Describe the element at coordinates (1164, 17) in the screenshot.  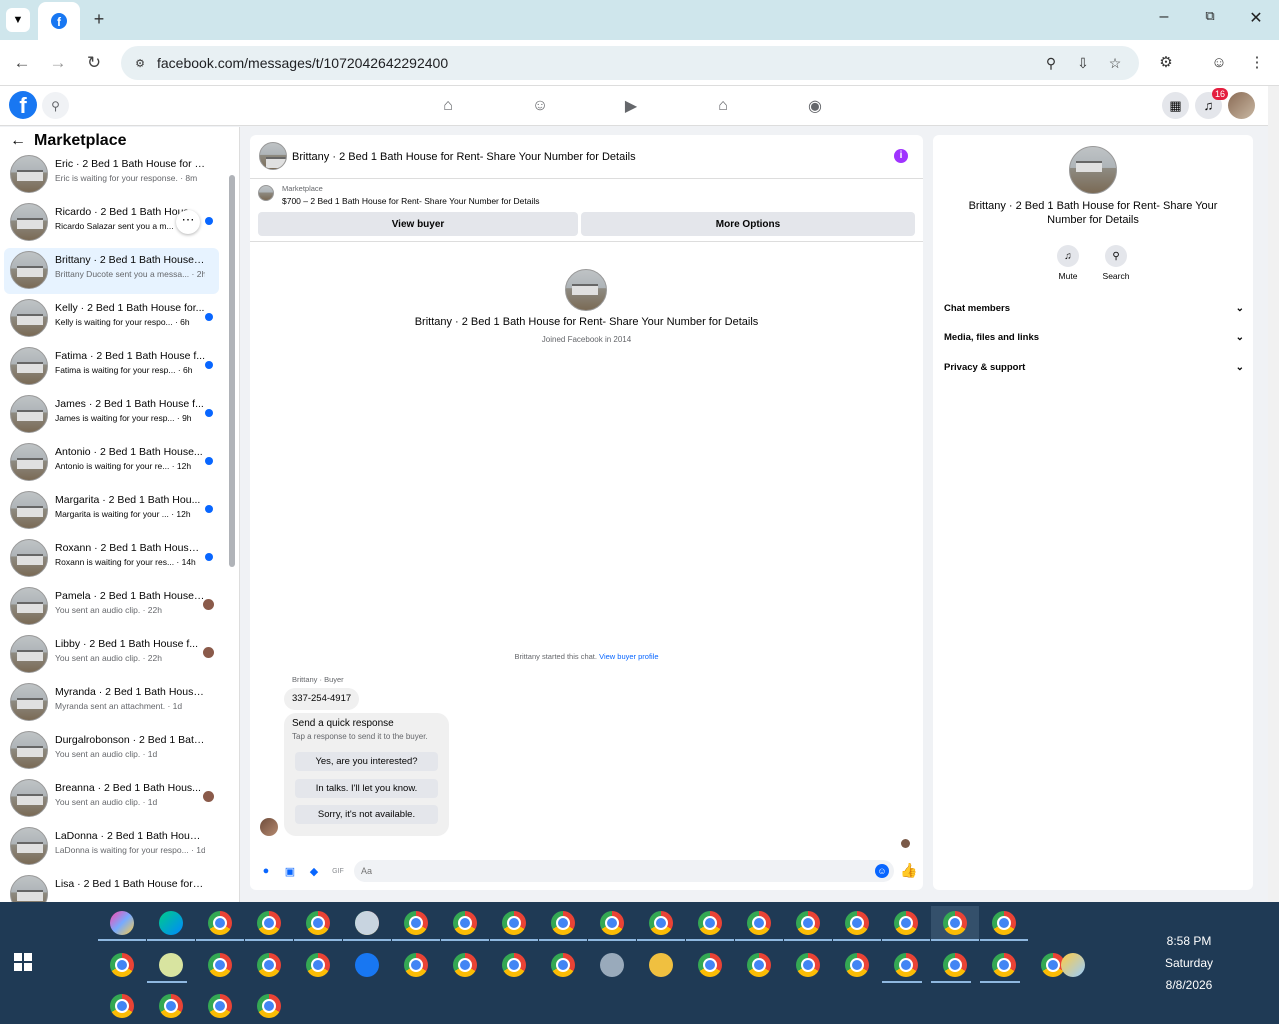
I see `minimize-button: –` at that location.